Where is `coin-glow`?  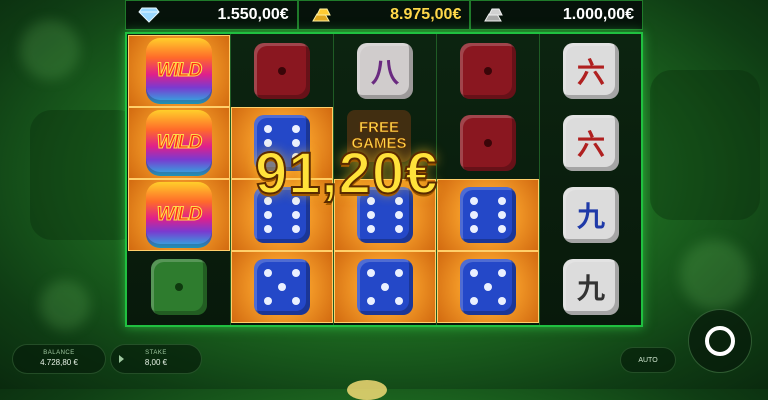 coin-glow is located at coordinates (367, 390).